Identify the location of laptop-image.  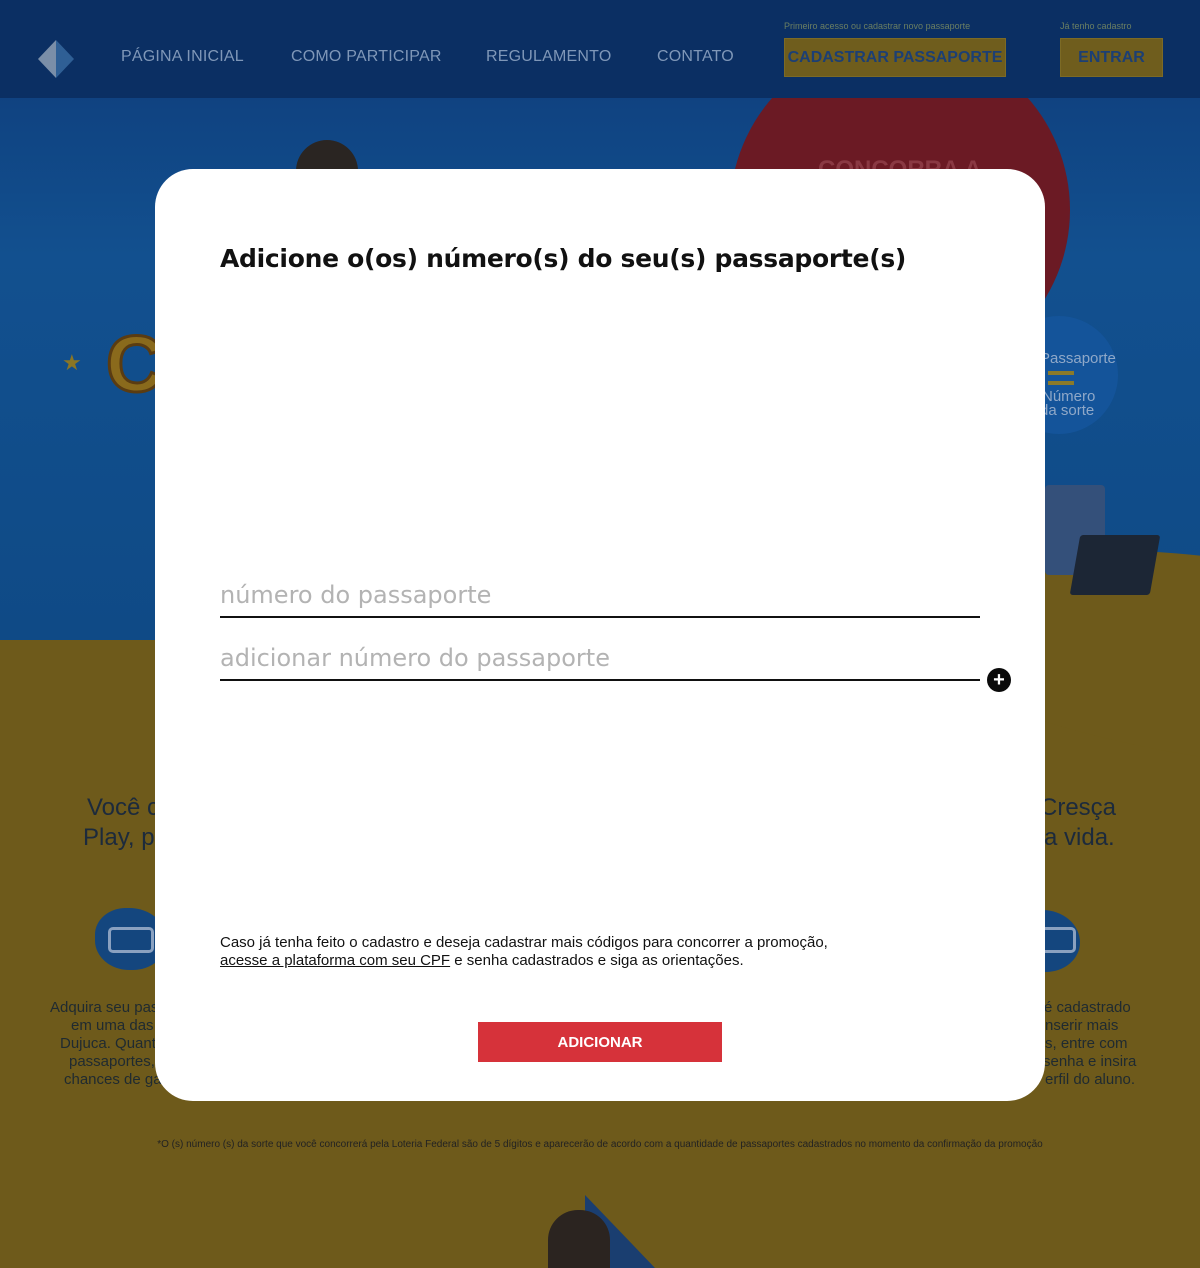
(1115, 565).